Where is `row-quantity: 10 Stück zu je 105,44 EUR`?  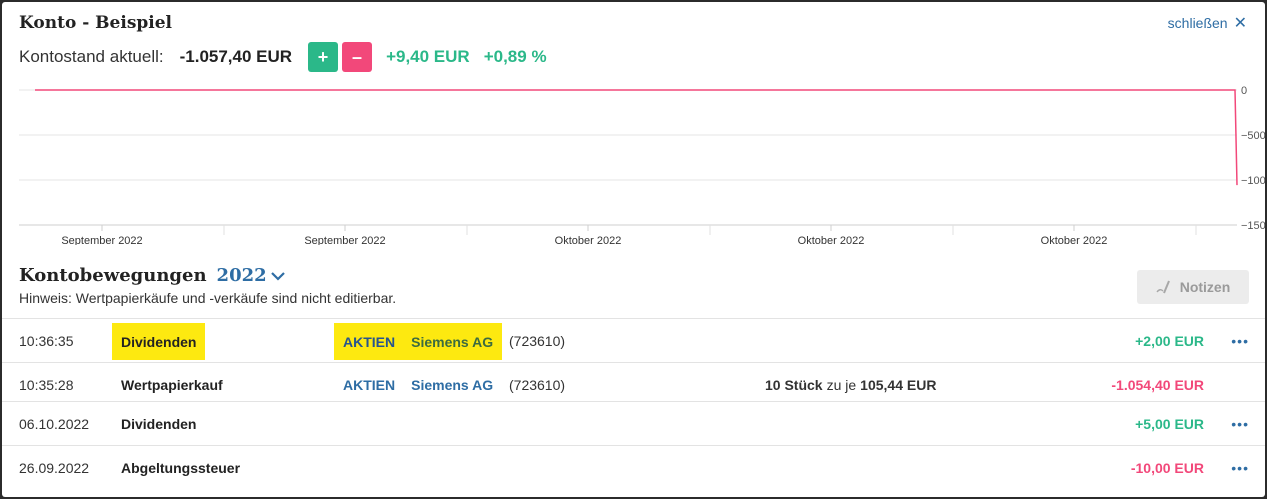
row-quantity: 10 Stück zu je 105,44 EUR is located at coordinates (850, 384).